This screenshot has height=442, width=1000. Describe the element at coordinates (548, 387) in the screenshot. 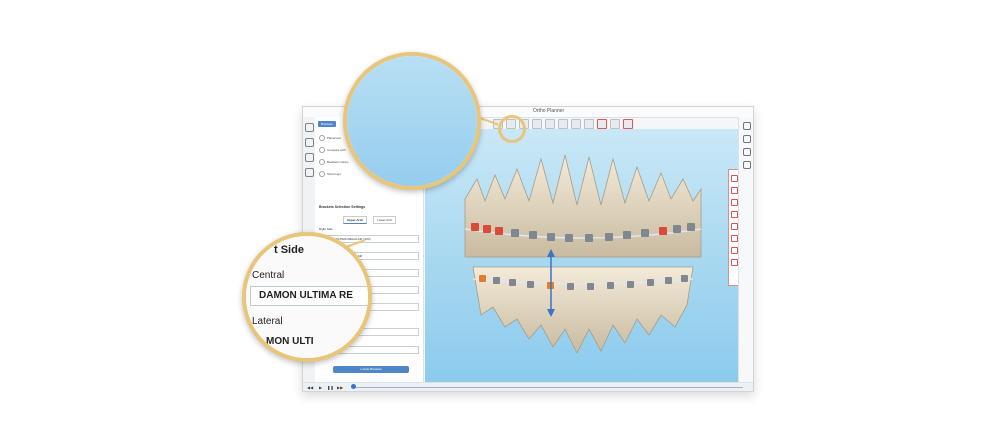

I see `timeline-track` at that location.